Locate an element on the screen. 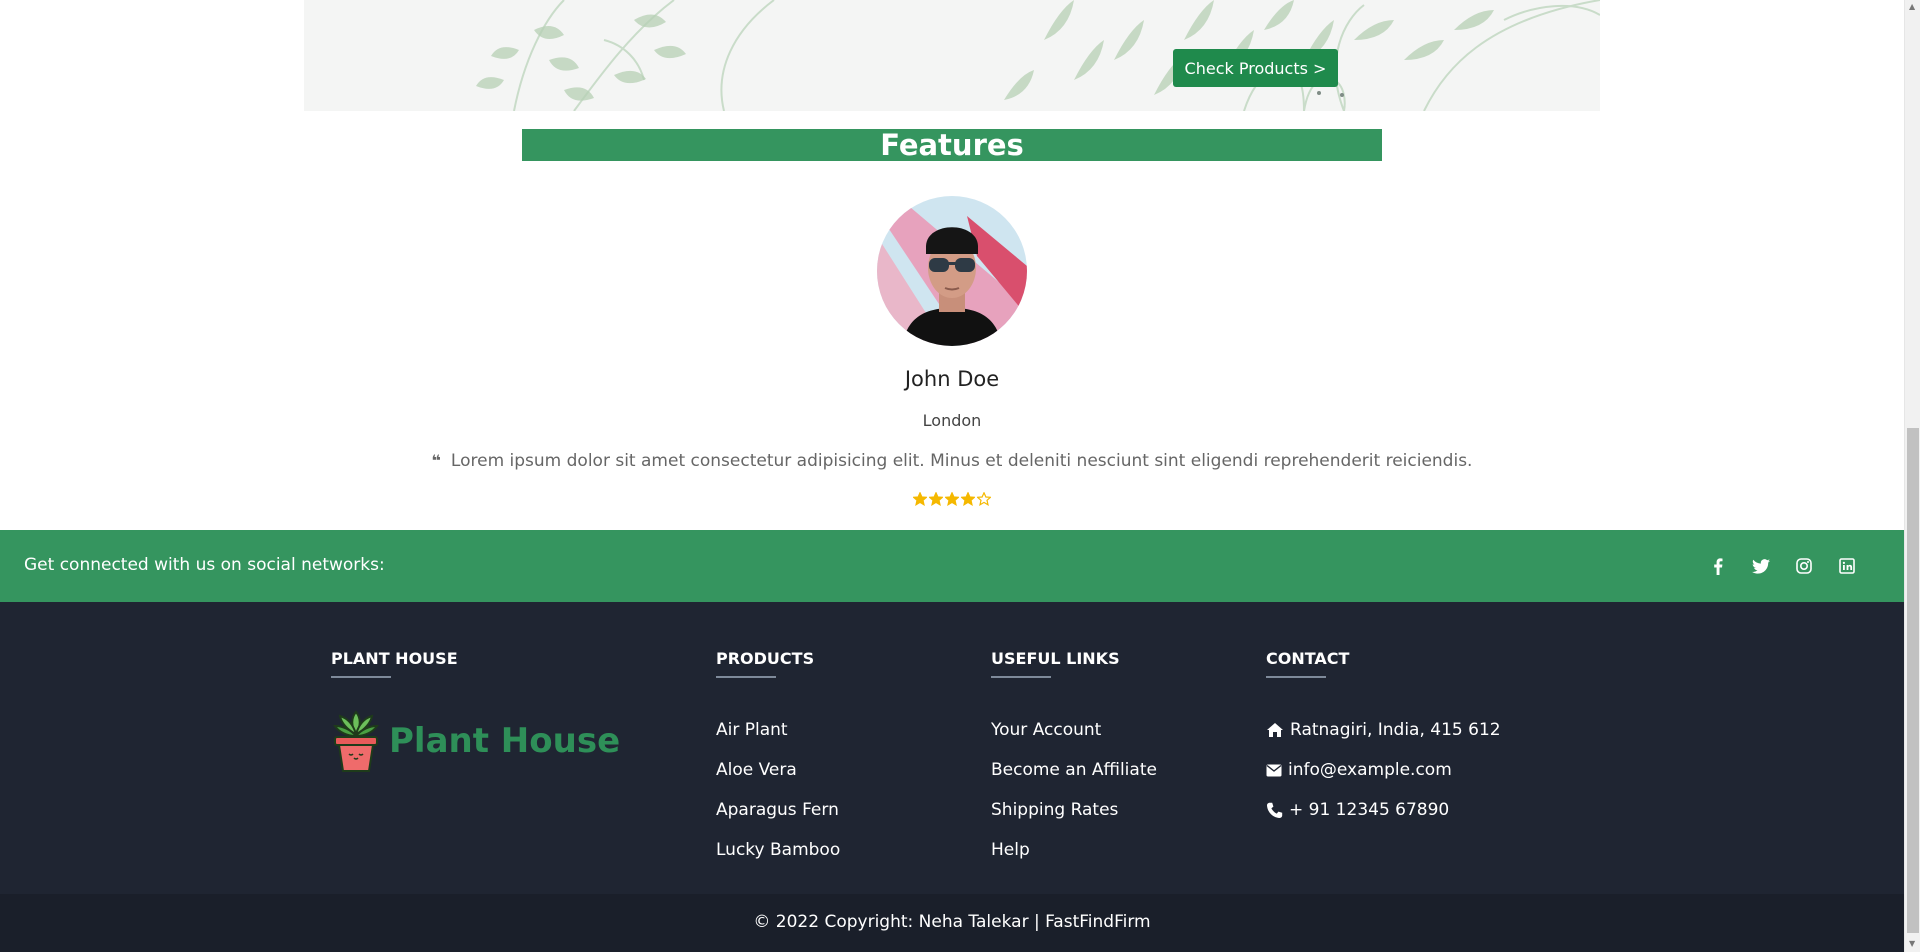 The height and width of the screenshot is (952, 1920). facebook-icon is located at coordinates (1717, 566).